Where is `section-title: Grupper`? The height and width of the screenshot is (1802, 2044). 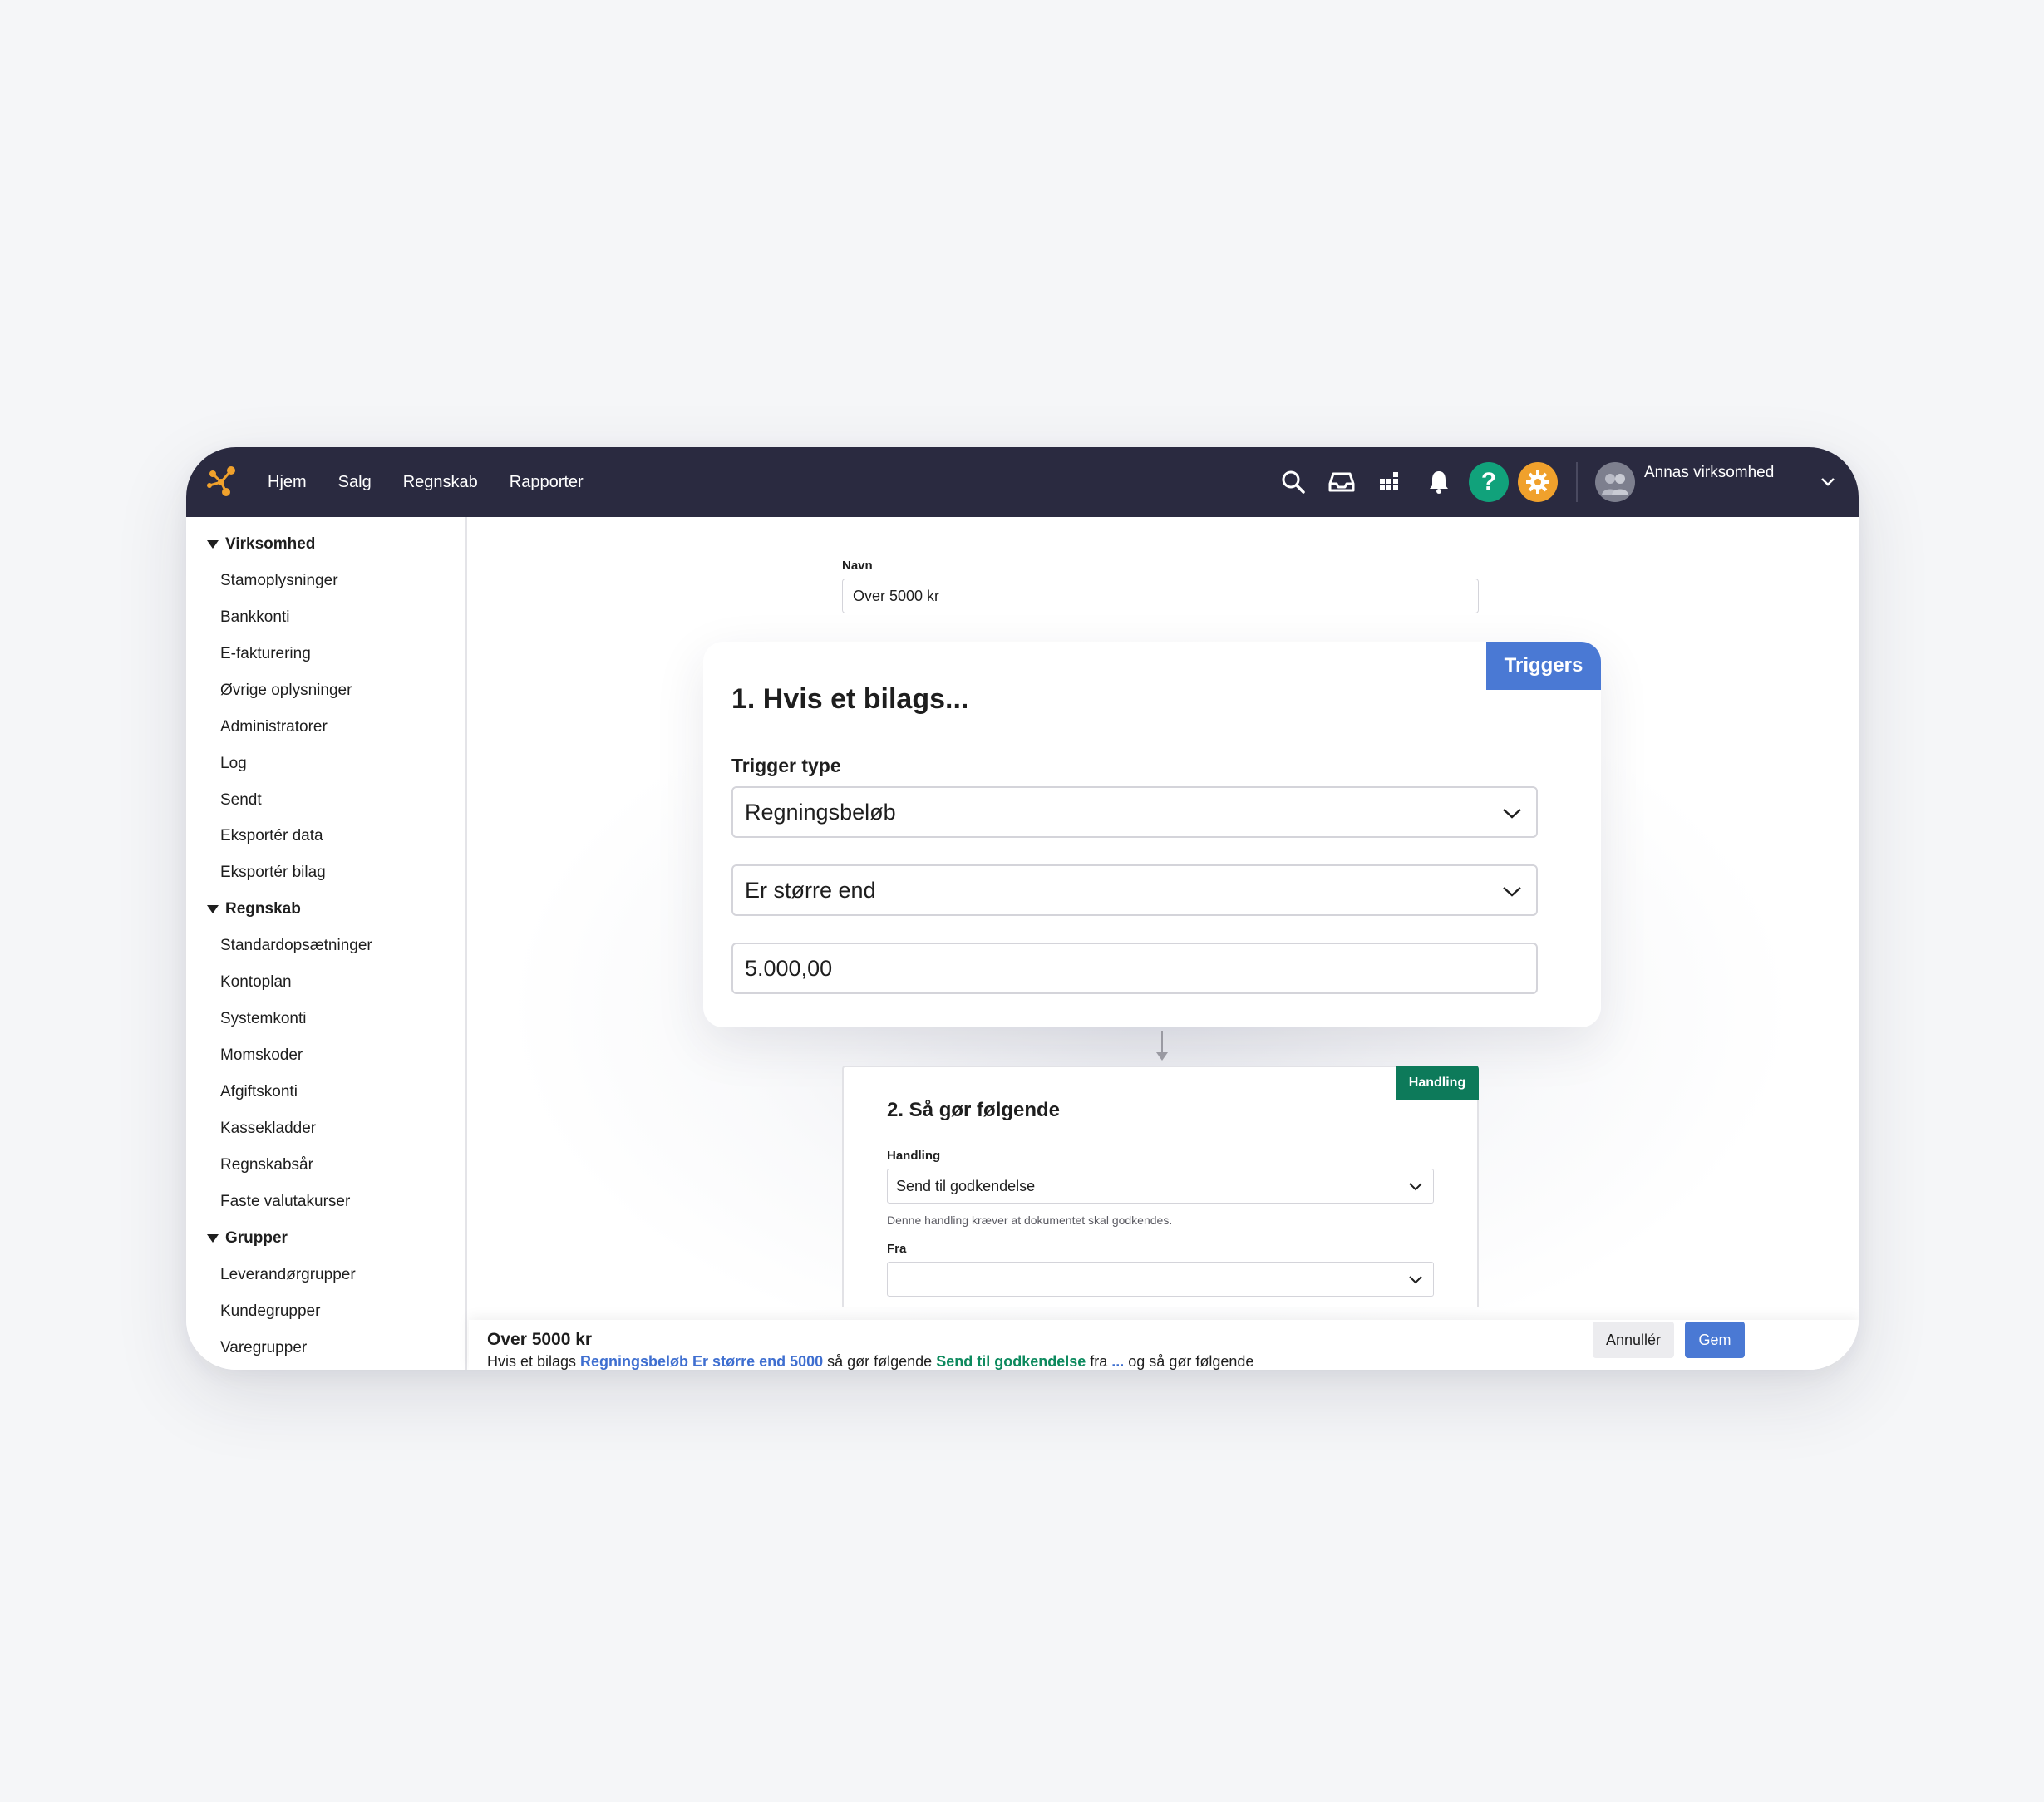 section-title: Grupper is located at coordinates (256, 1238).